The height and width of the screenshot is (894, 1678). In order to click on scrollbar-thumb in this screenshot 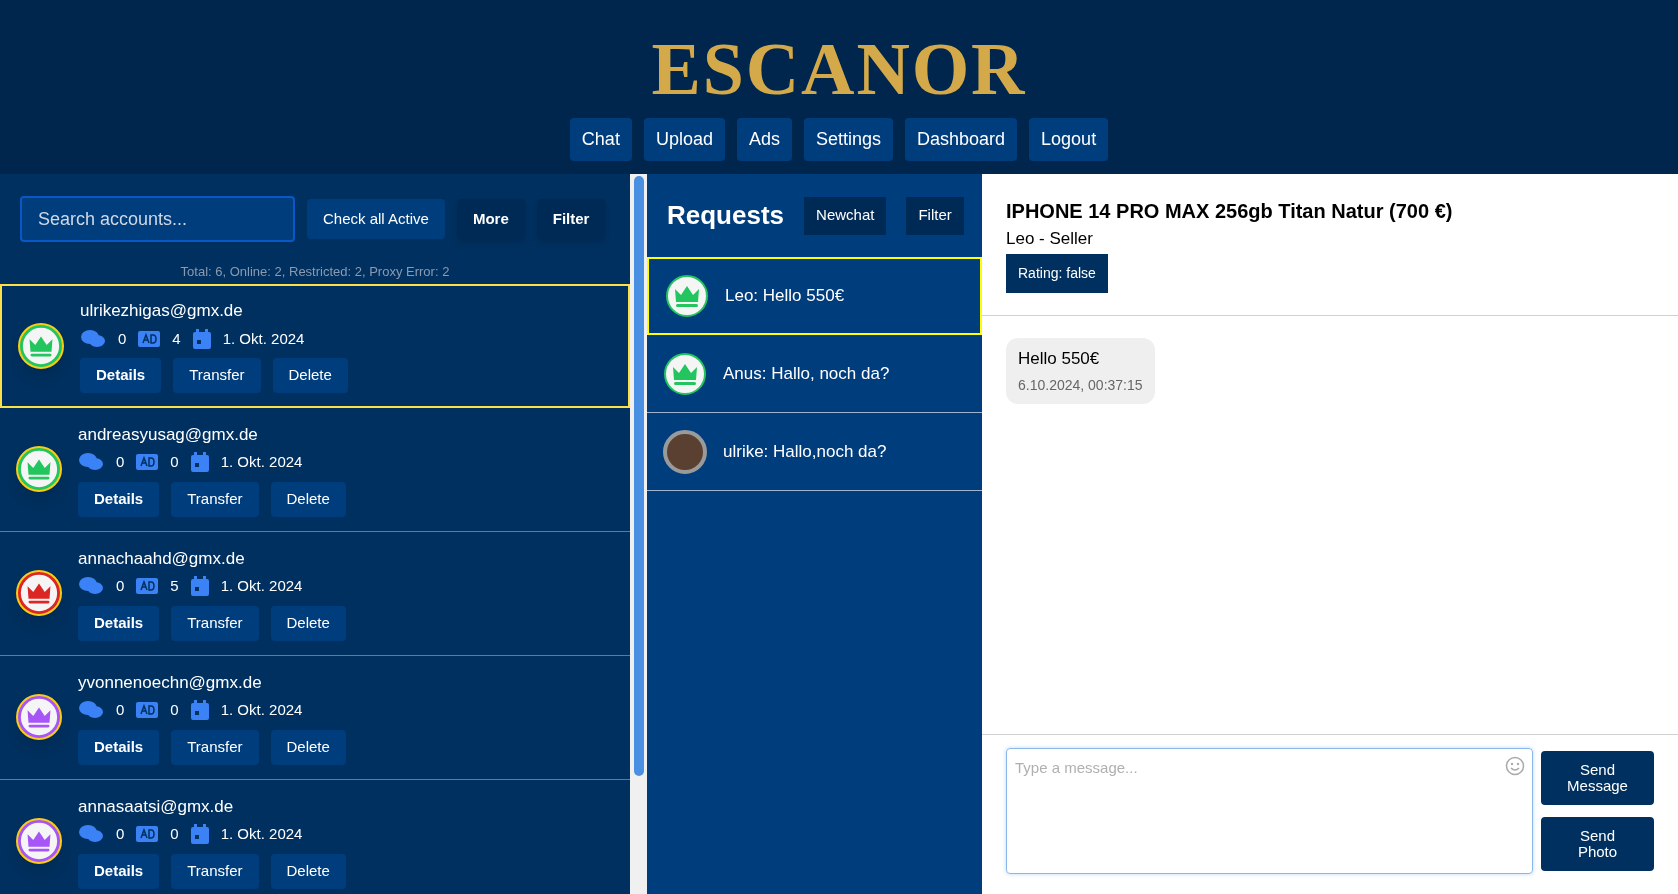, I will do `click(638, 476)`.